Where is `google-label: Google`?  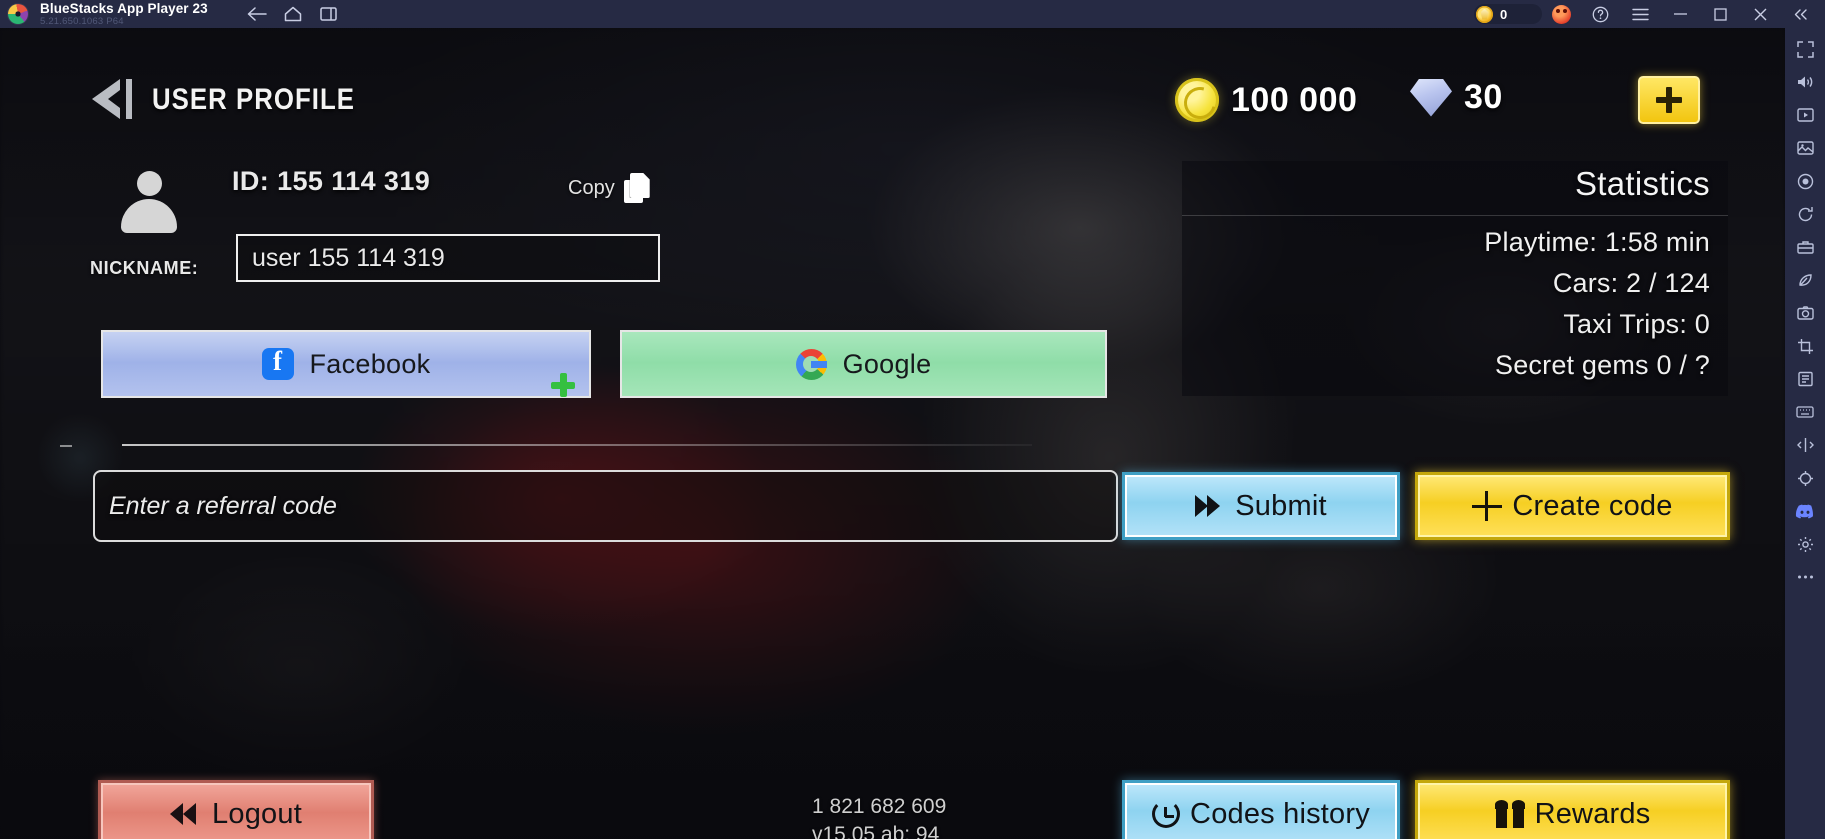
google-label: Google is located at coordinates (887, 363).